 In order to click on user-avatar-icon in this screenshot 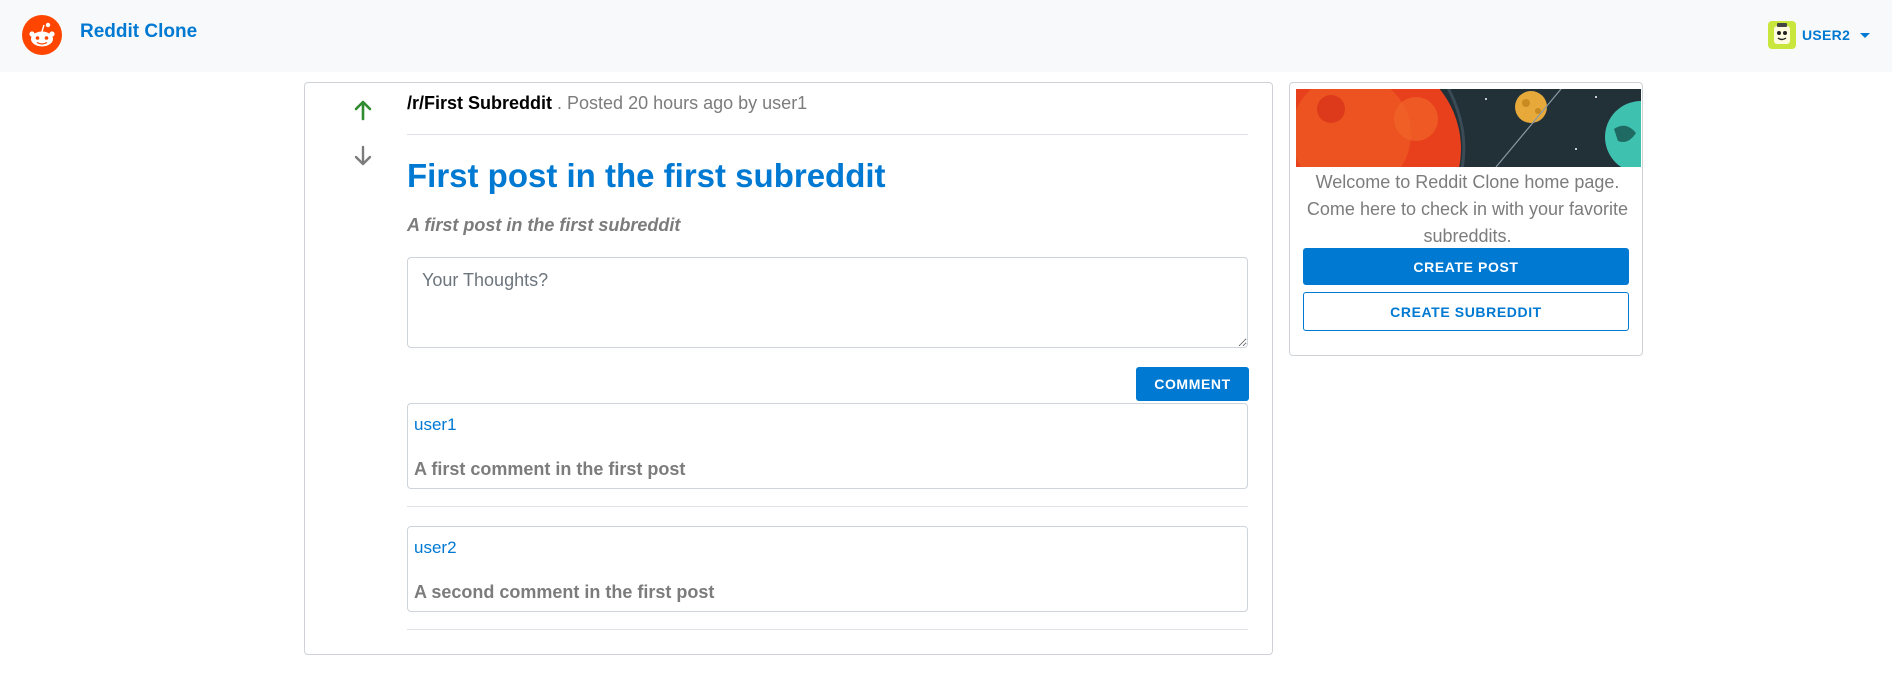, I will do `click(1782, 35)`.